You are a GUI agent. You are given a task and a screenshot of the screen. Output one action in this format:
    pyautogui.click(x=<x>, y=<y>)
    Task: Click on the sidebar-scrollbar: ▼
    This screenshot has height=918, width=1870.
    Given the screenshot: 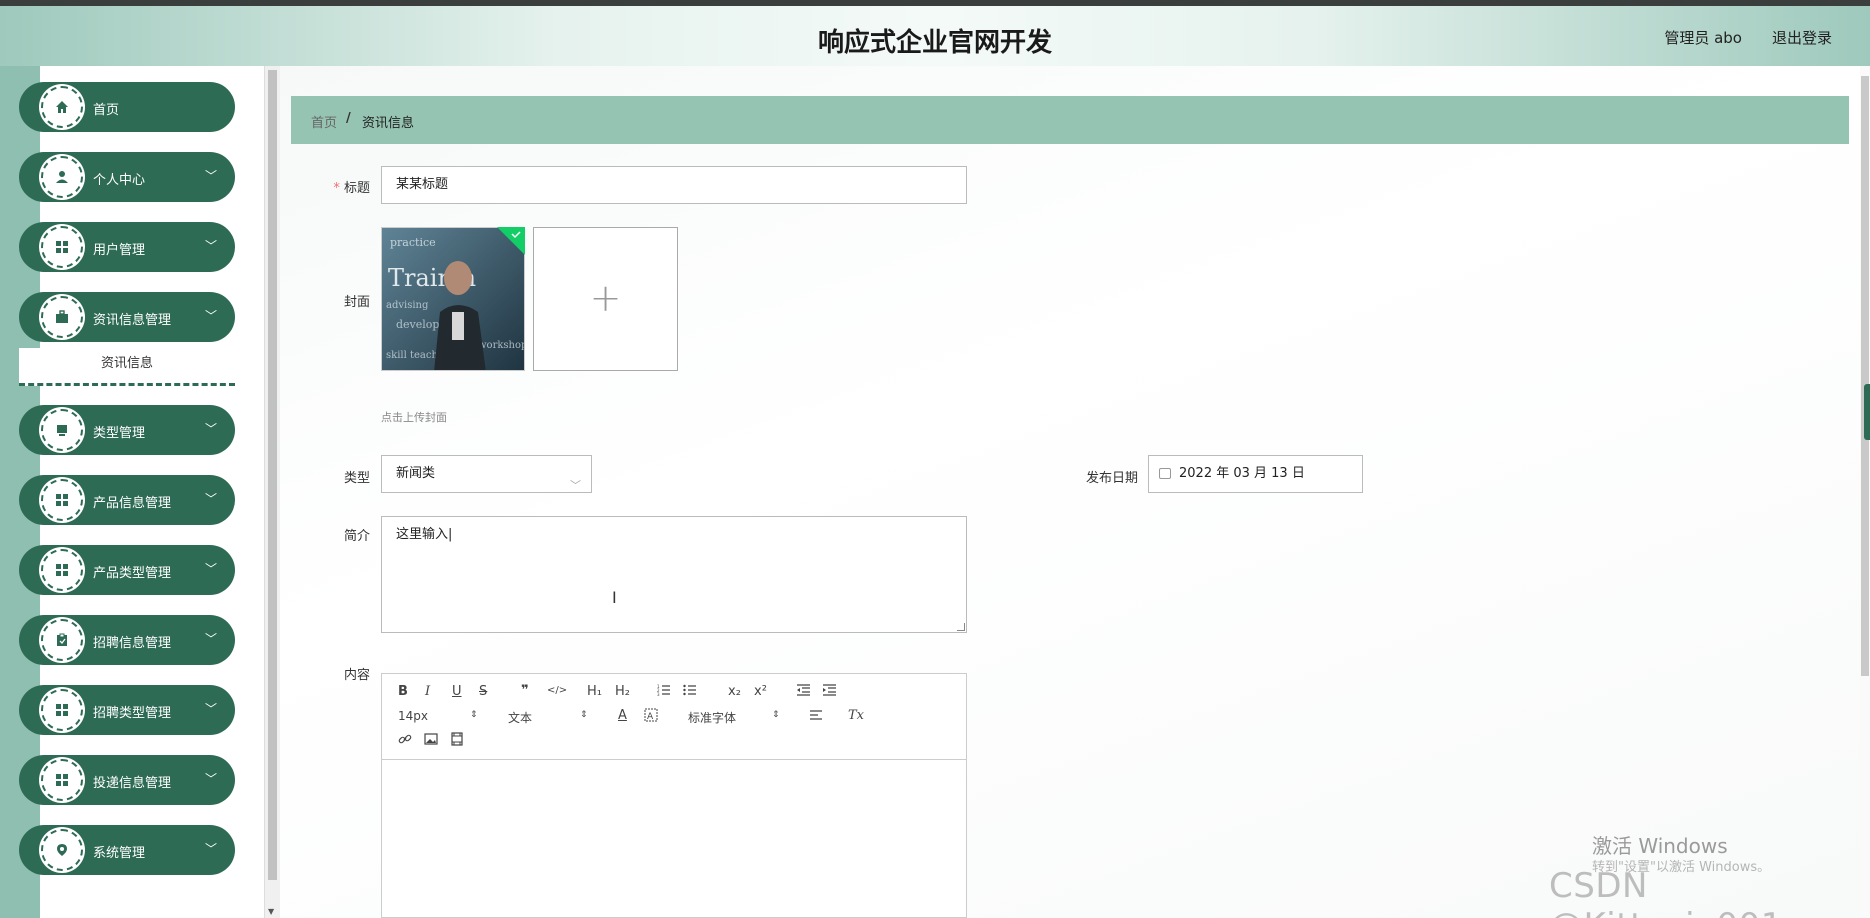 What is the action you would take?
    pyautogui.click(x=272, y=492)
    